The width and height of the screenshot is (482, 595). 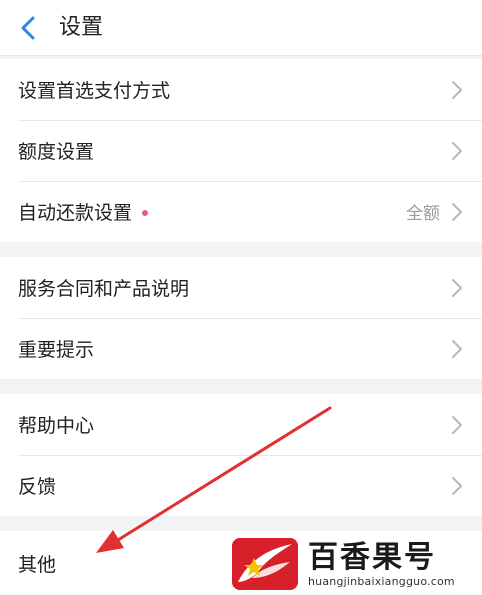 What do you see at coordinates (75, 213) in the screenshot?
I see `settings-item-label: 自动还款设置` at bounding box center [75, 213].